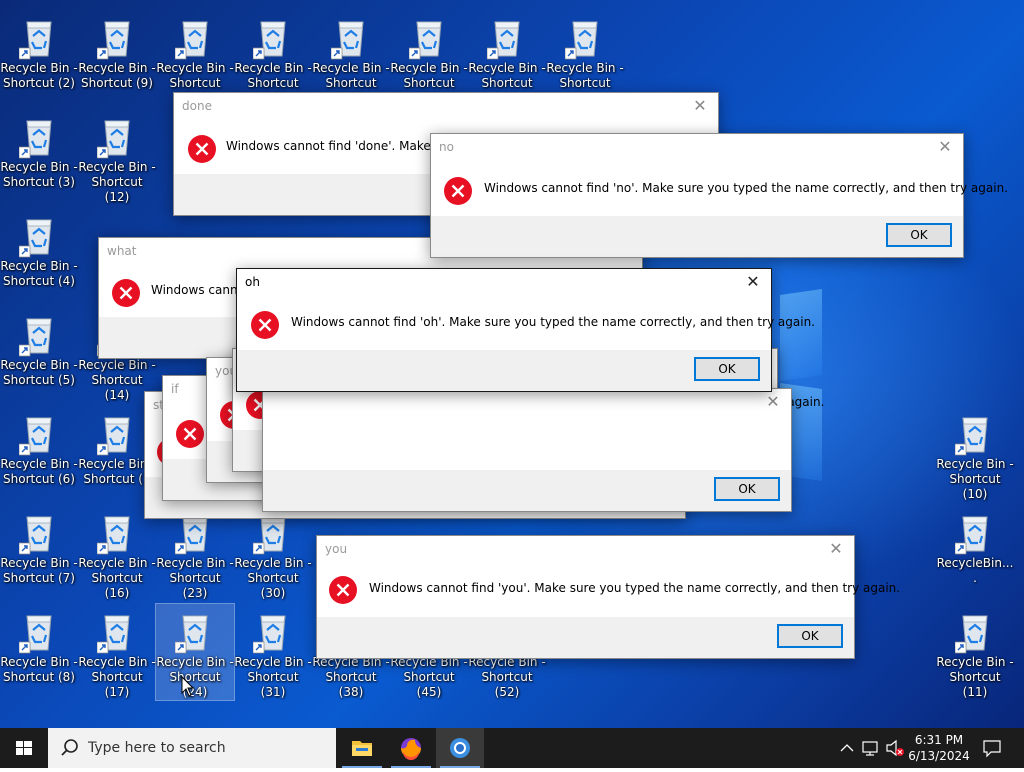 The height and width of the screenshot is (772, 1024). I want to click on taskbar-file-explorer, so click(362, 748).